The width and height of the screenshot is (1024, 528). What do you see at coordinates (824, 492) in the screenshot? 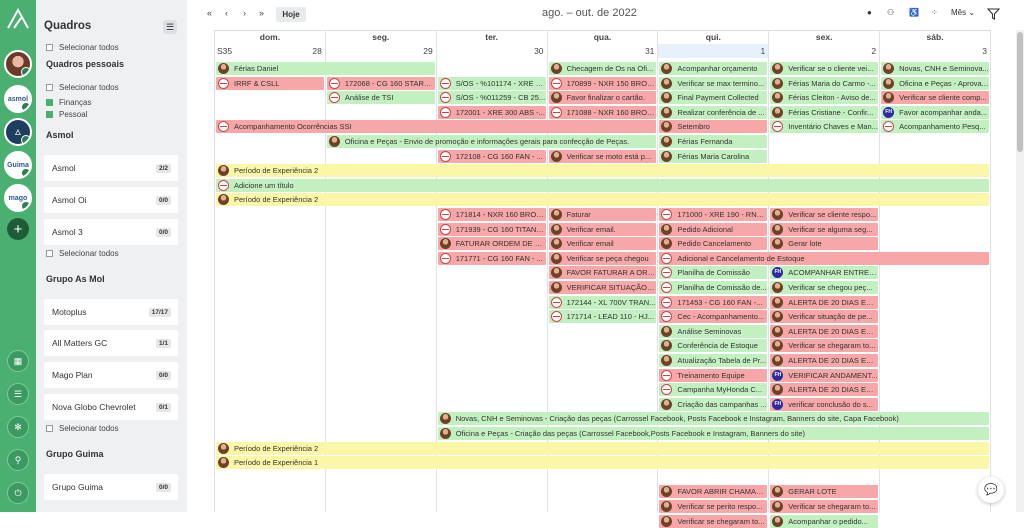
I see `calendar-event: GERAR LOTE` at bounding box center [824, 492].